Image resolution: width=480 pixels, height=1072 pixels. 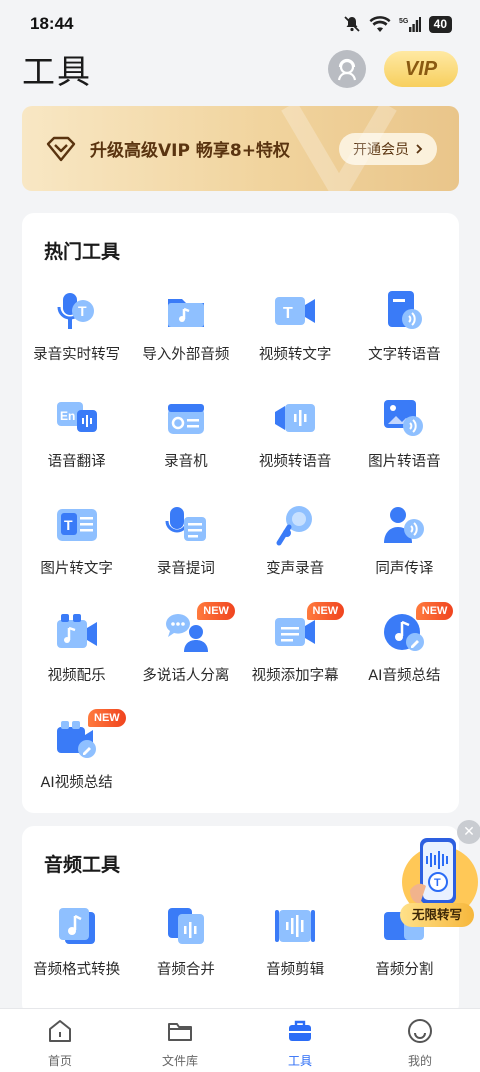 I want to click on tool-label: 视频转语音, so click(x=295, y=462).